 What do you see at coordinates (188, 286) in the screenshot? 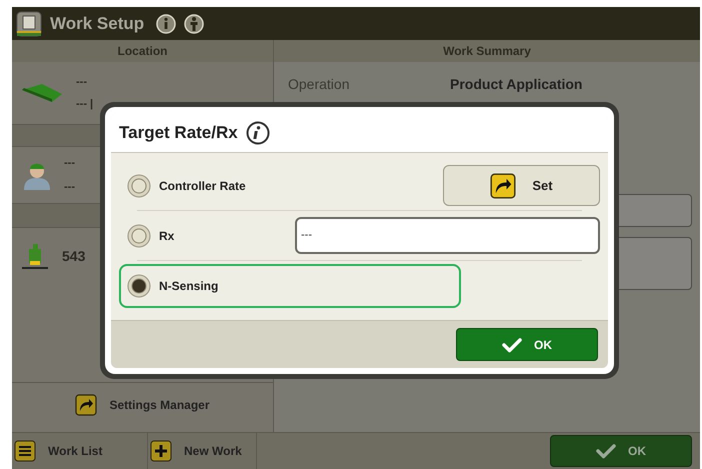
I see `option-label: N-Sensing` at bounding box center [188, 286].